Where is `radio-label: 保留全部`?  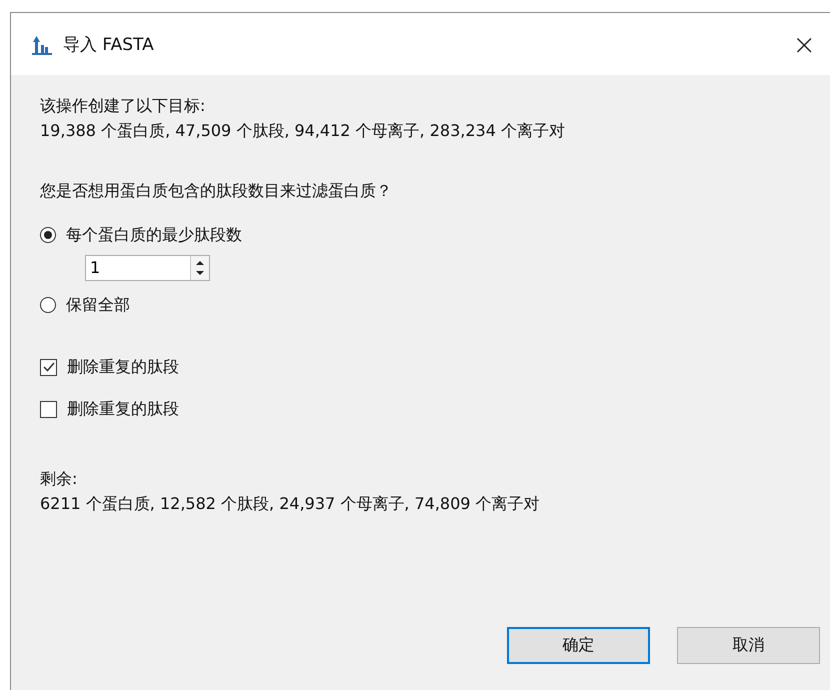 radio-label: 保留全部 is located at coordinates (98, 305).